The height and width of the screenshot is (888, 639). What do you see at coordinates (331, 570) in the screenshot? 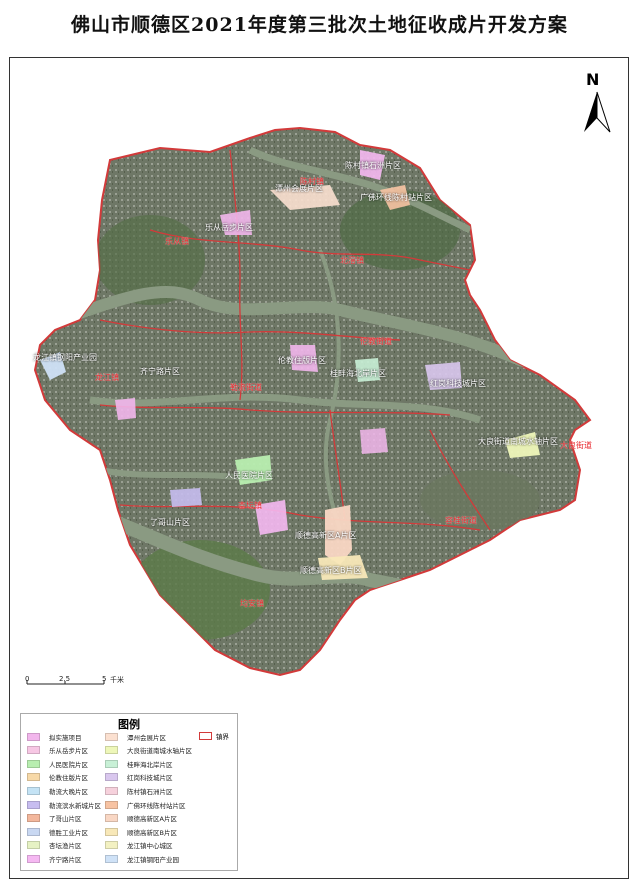
I see `map-label: 顺德高新区B片区` at bounding box center [331, 570].